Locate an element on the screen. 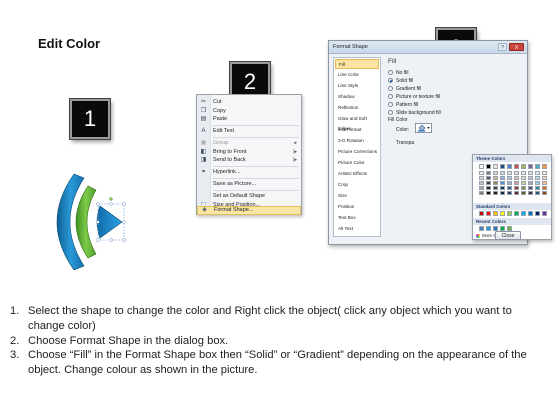  menu-item-bring-to-front: ◧ Bring to Front |▸ is located at coordinates (249, 152).